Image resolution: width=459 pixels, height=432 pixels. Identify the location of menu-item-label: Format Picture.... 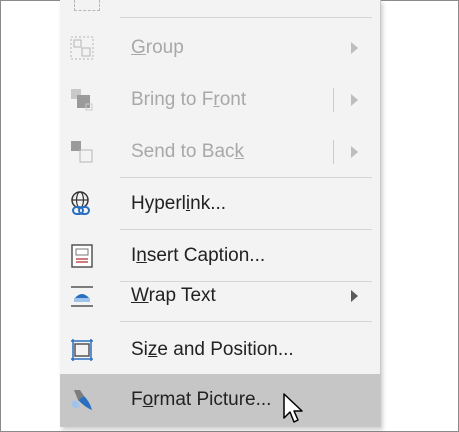
(201, 399).